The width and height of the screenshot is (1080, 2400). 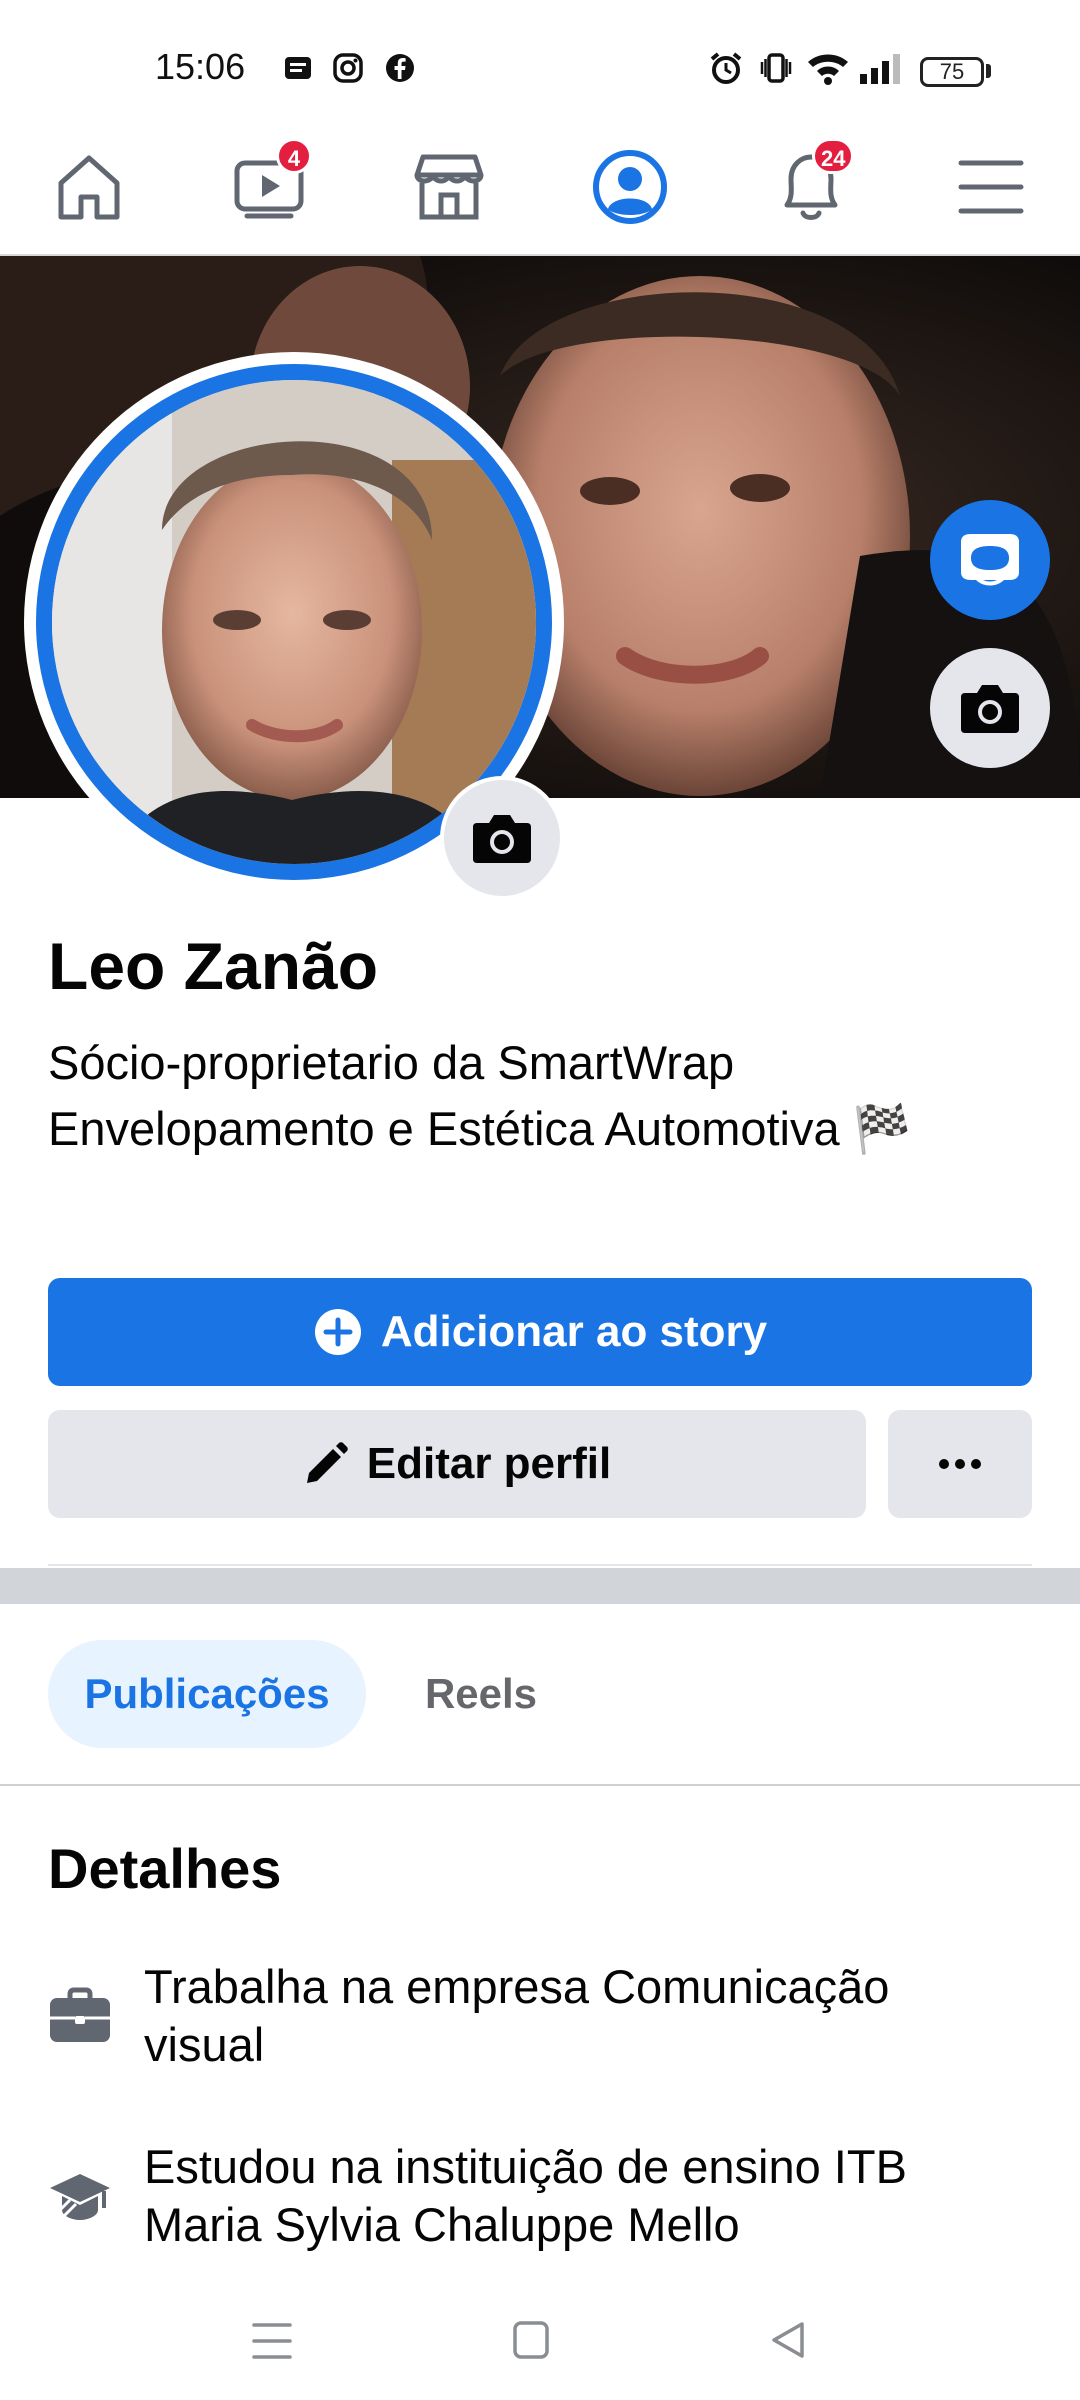 I want to click on watch-badge: 4, so click(x=294, y=156).